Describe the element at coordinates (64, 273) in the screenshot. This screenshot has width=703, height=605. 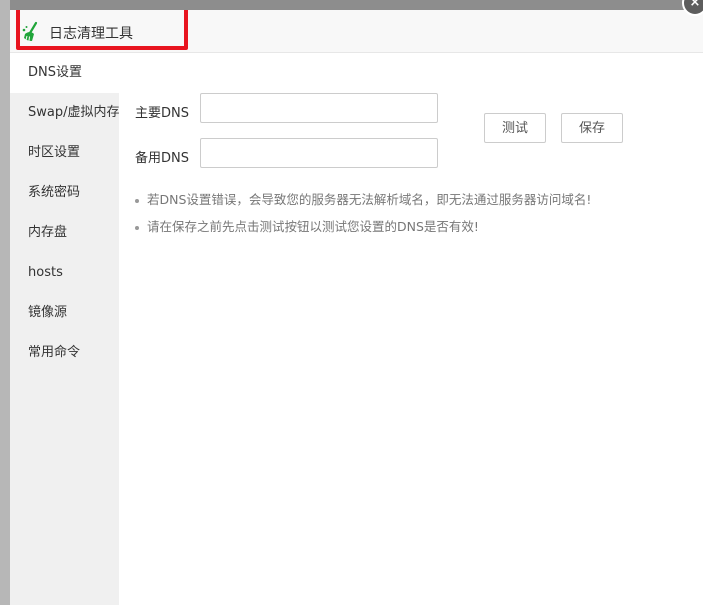
I see `sidebar-item-hosts: hosts` at that location.